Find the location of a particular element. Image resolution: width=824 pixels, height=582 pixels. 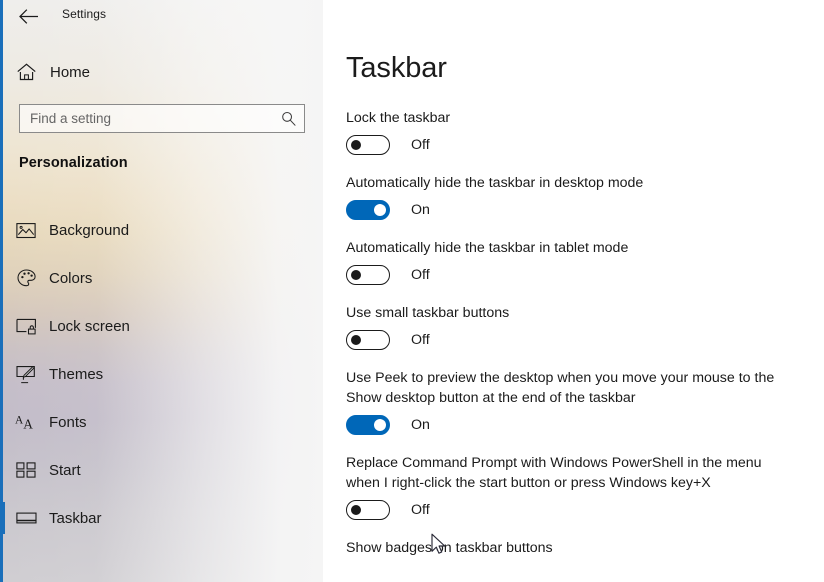

sidebar-item-label: Colors is located at coordinates (71, 278).